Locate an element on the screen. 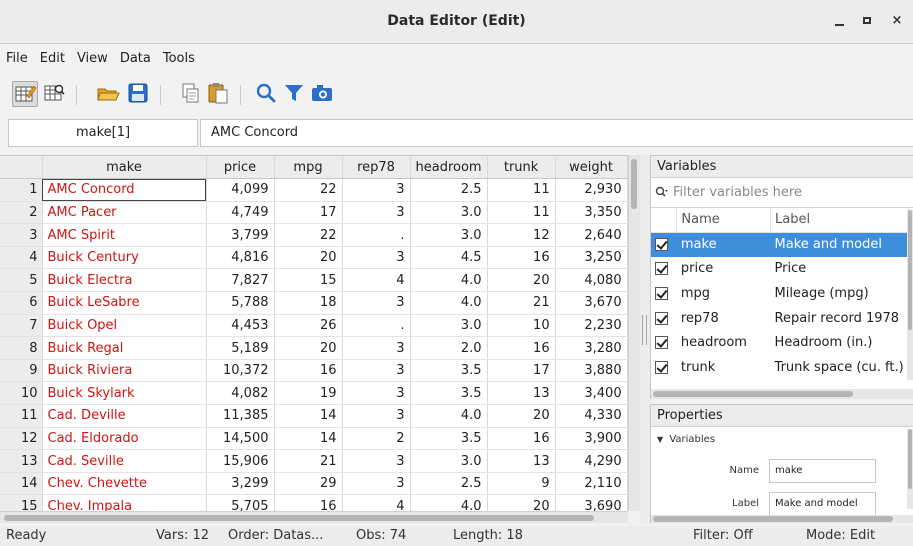  cell-headroom: 2.5 is located at coordinates (449, 484).